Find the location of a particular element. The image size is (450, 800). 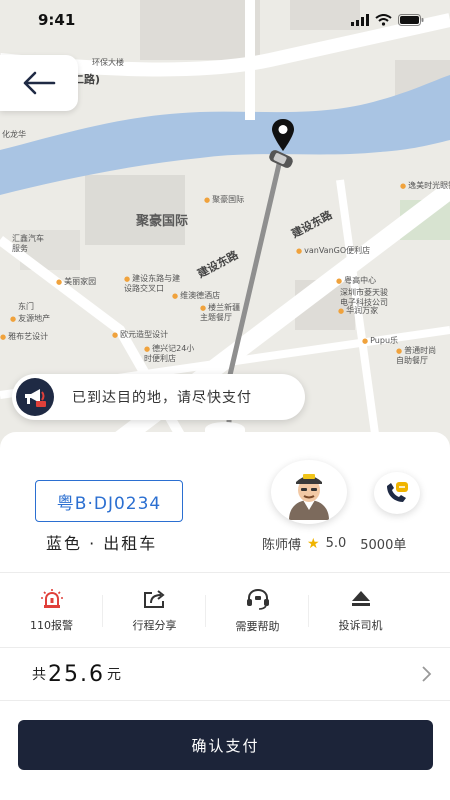

chevron-right-icon is located at coordinates (427, 674).